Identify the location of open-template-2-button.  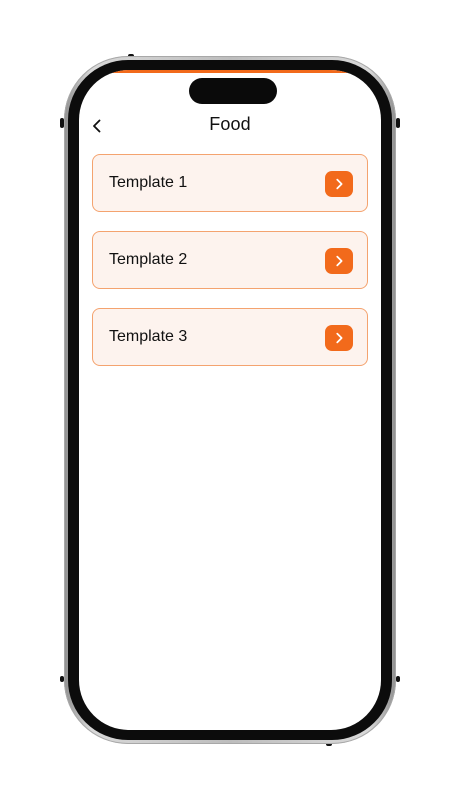
(339, 261).